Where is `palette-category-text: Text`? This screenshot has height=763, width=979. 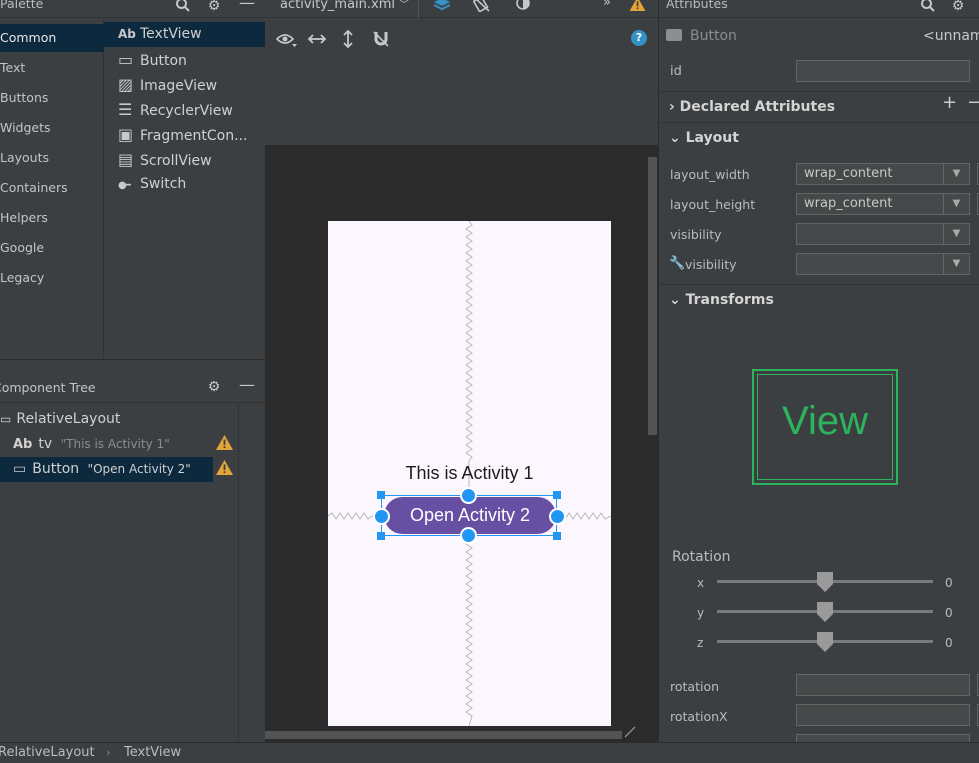
palette-category-text: Text is located at coordinates (52, 68).